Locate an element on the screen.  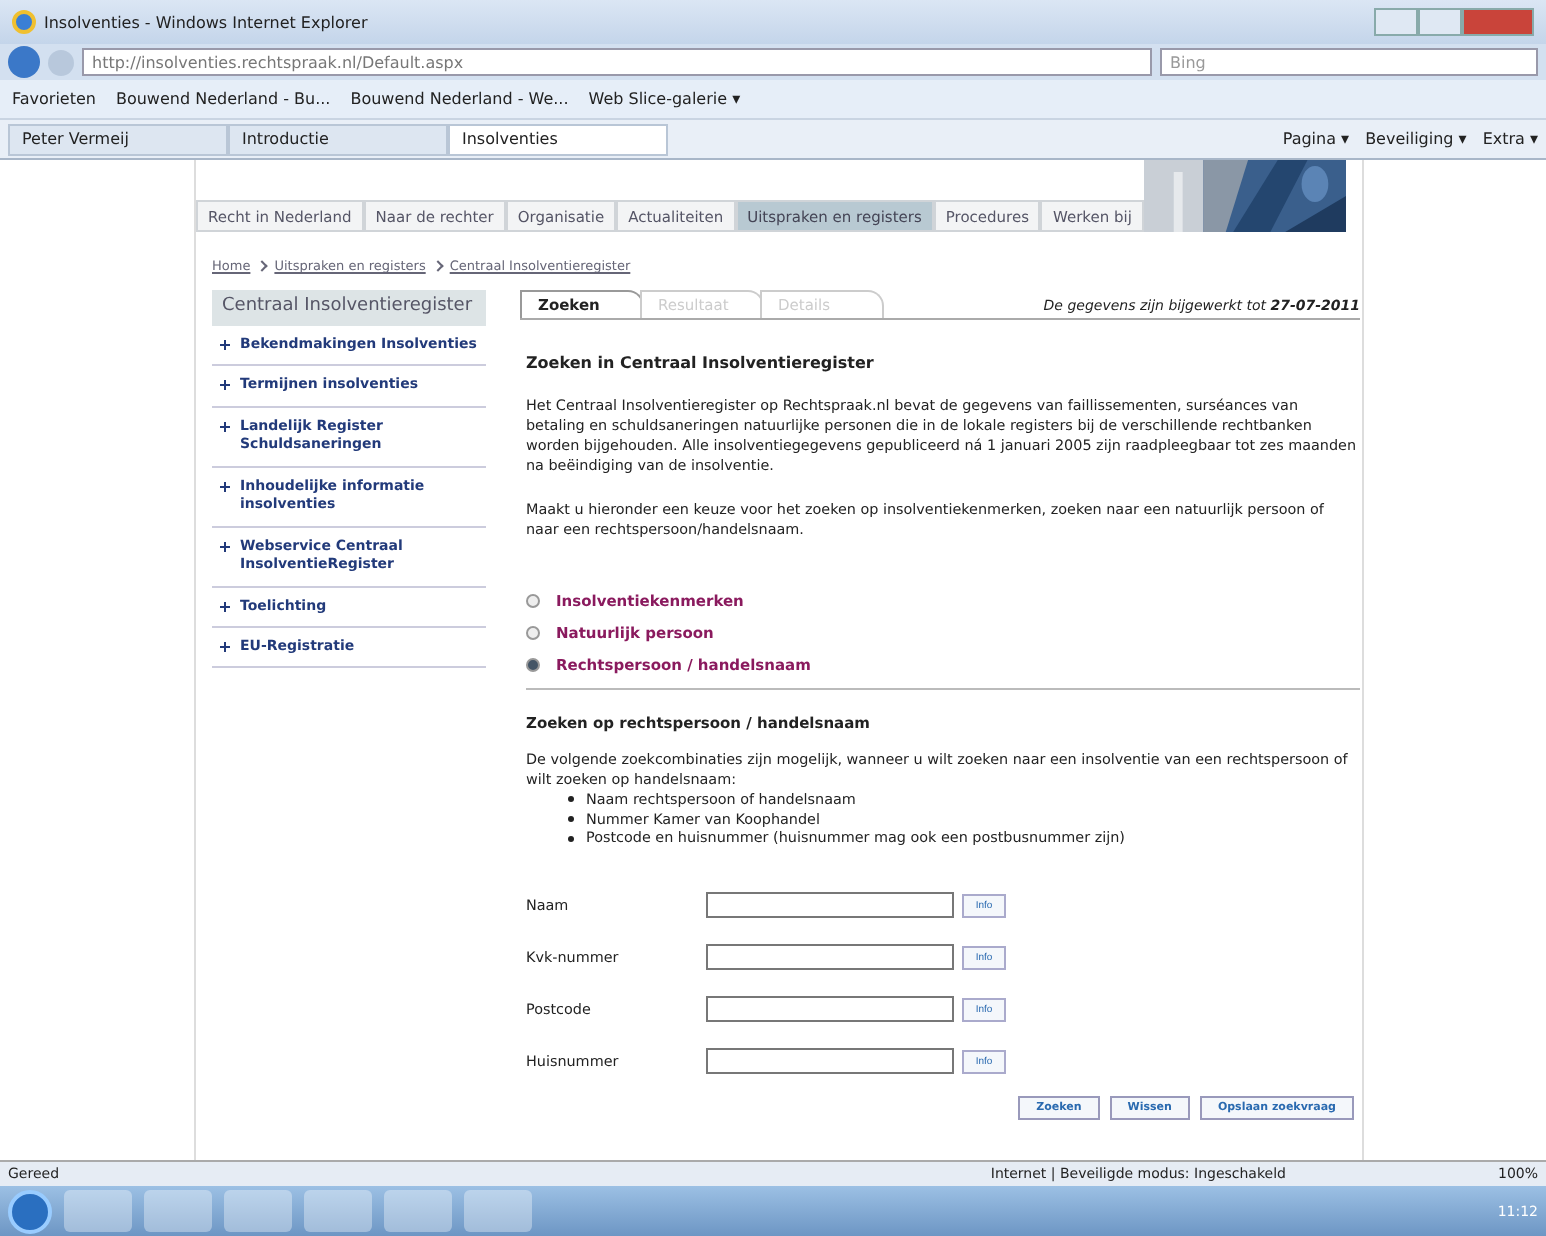
favorite-link: Web Slice-galerie ▾ is located at coordinates (664, 99).